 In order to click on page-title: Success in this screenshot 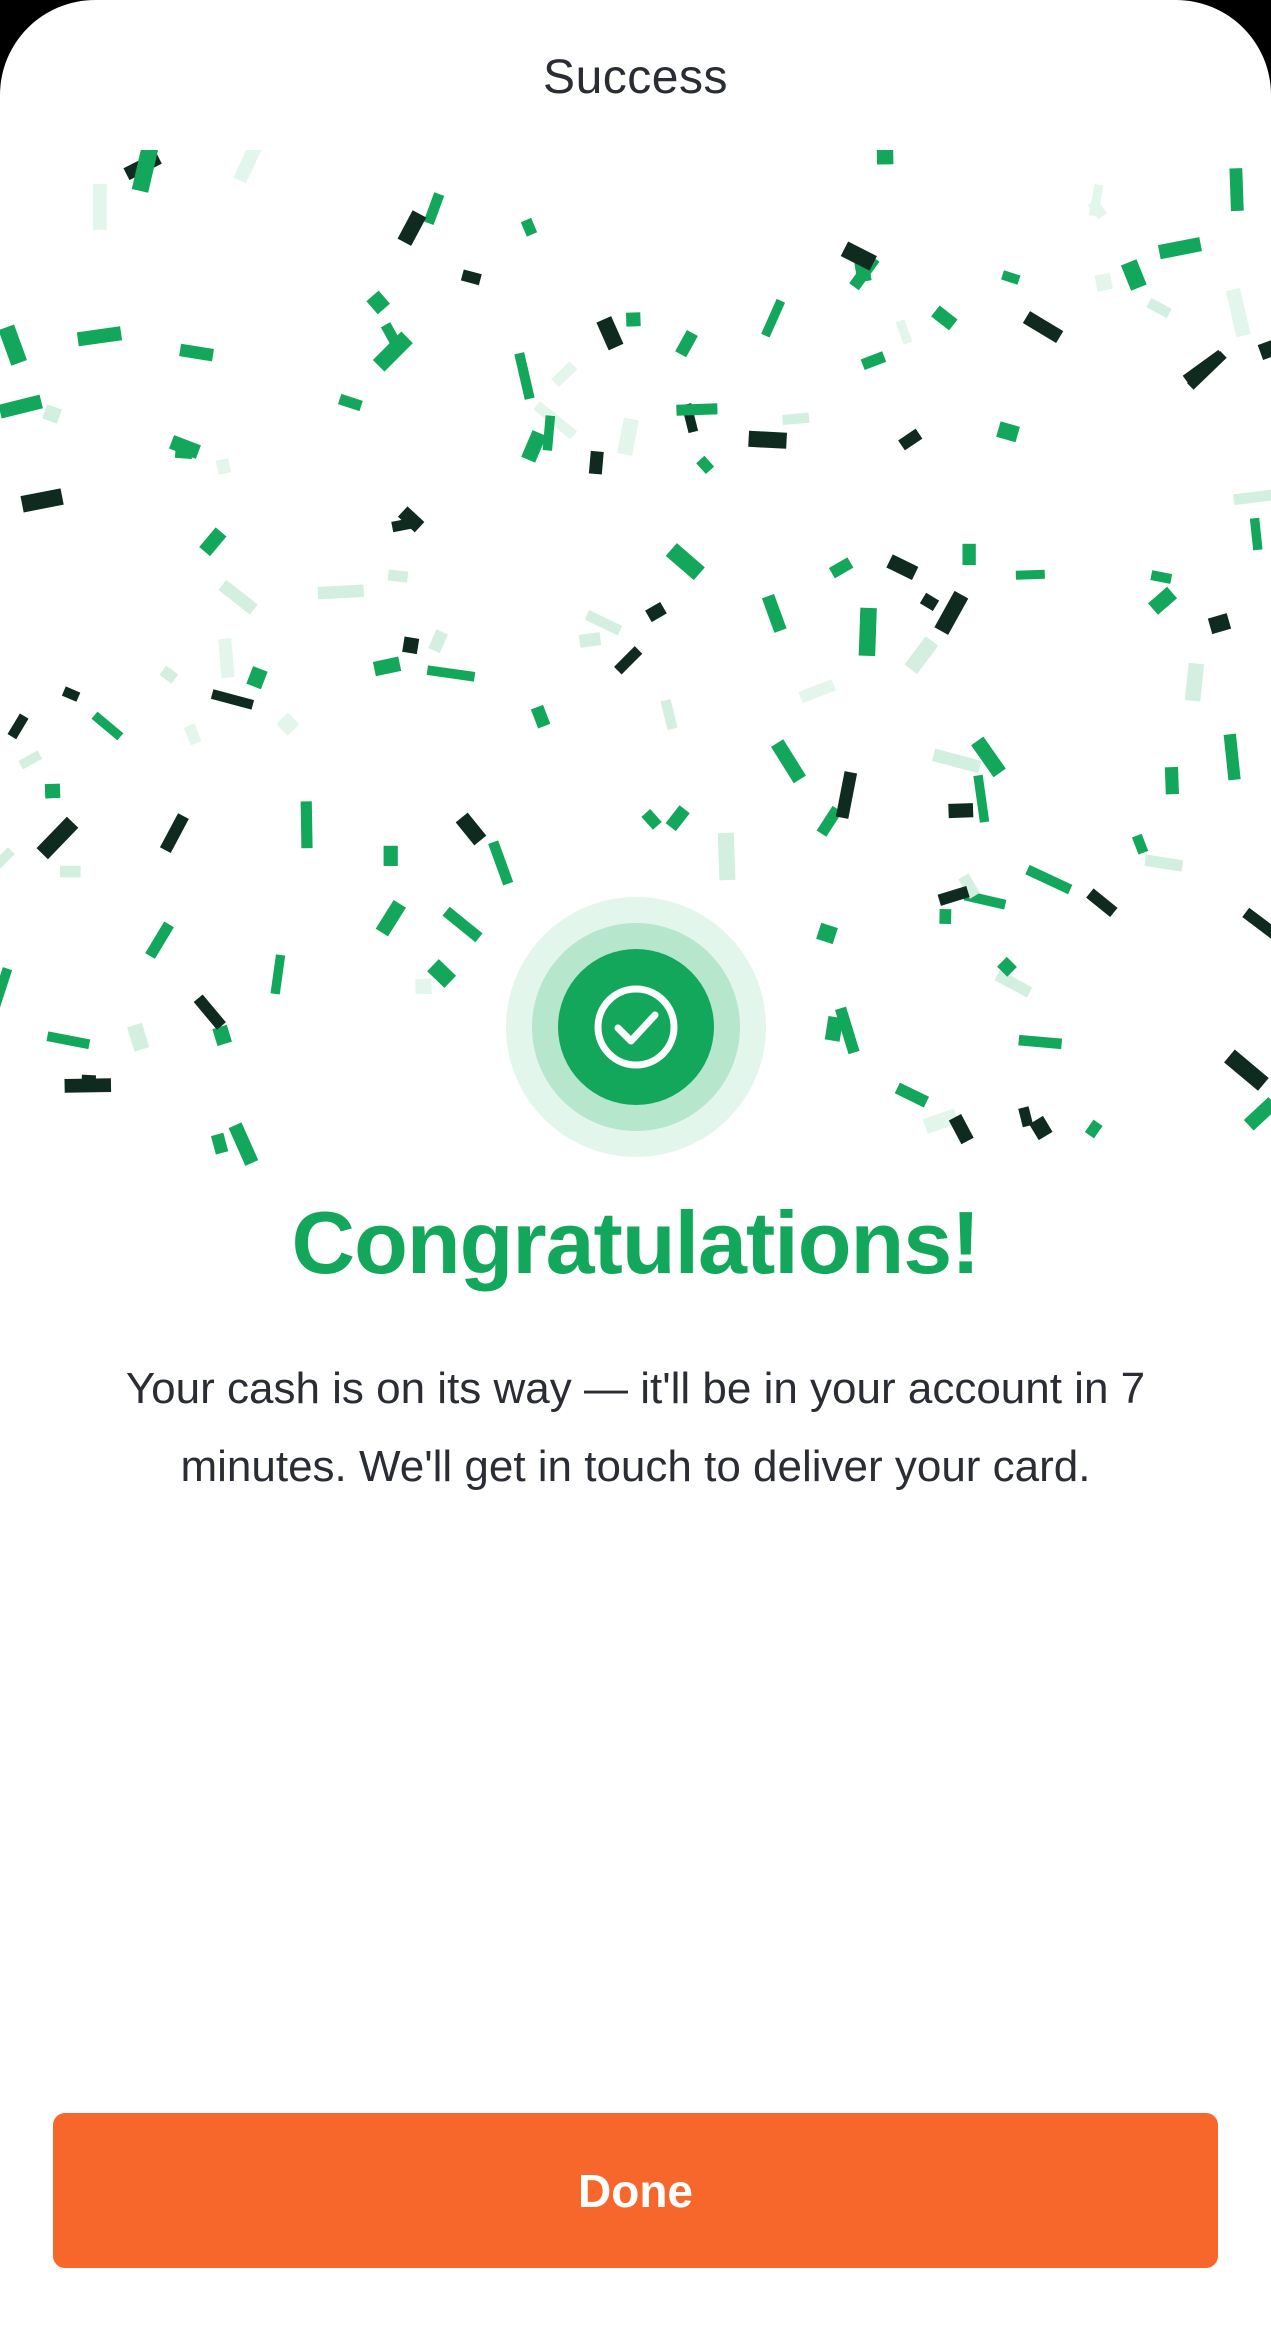, I will do `click(635, 77)`.